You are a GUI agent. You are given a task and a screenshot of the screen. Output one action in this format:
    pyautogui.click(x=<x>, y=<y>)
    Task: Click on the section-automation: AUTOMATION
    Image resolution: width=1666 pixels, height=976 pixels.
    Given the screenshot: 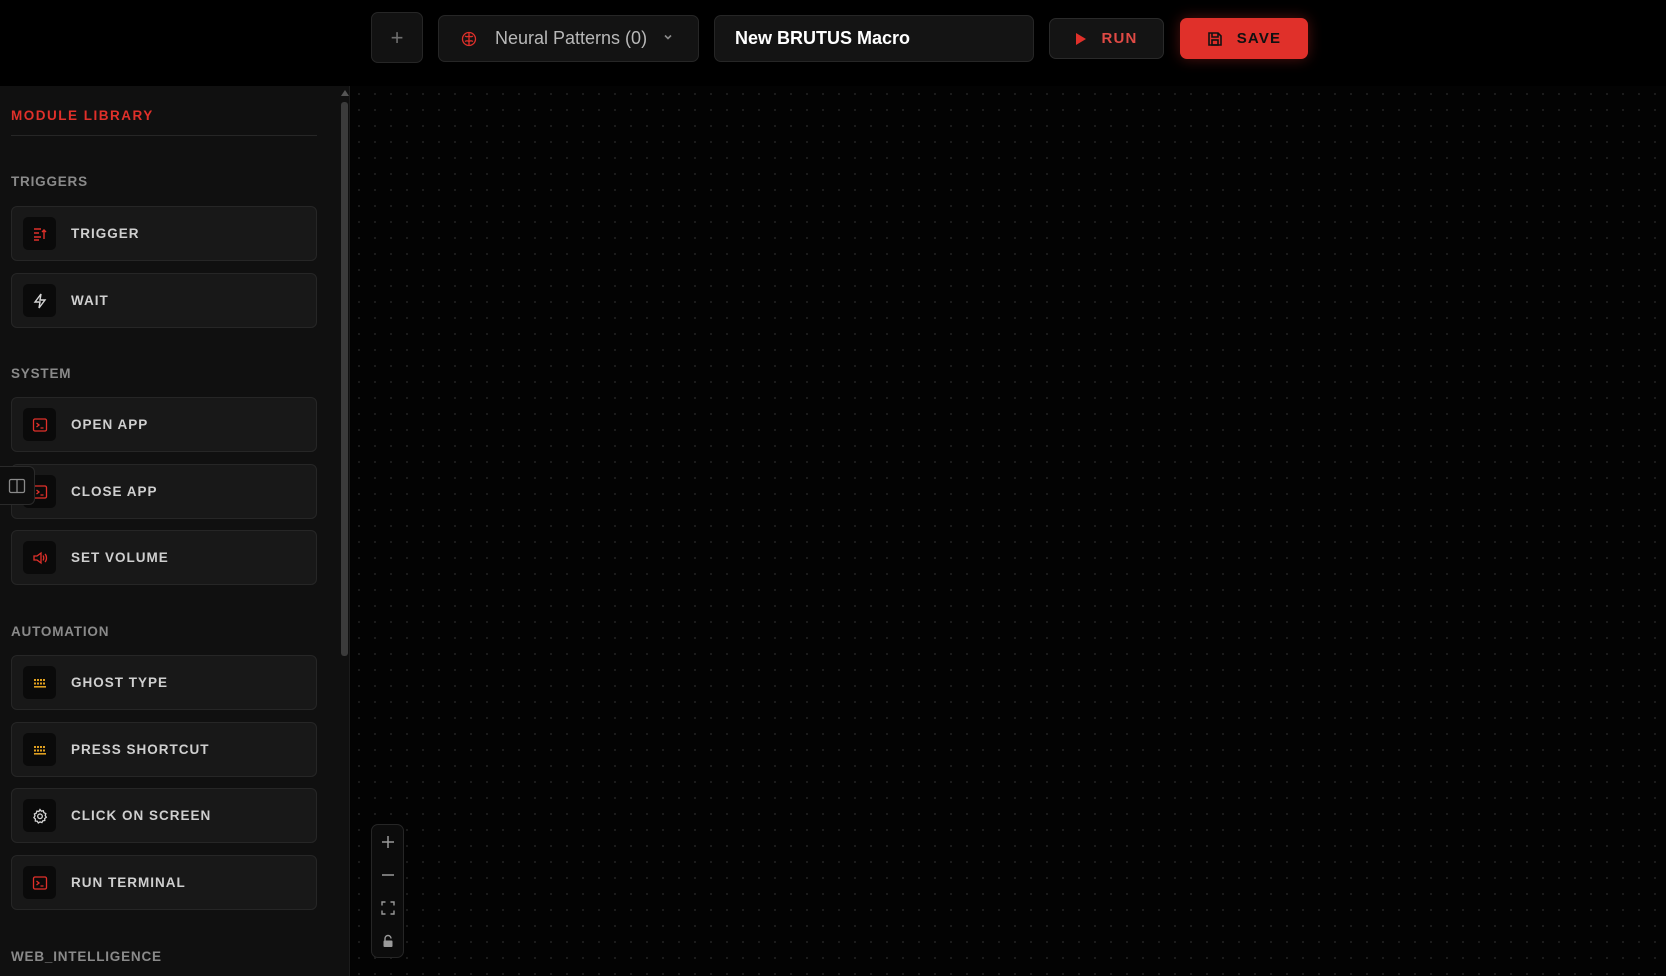 What is the action you would take?
    pyautogui.click(x=60, y=631)
    